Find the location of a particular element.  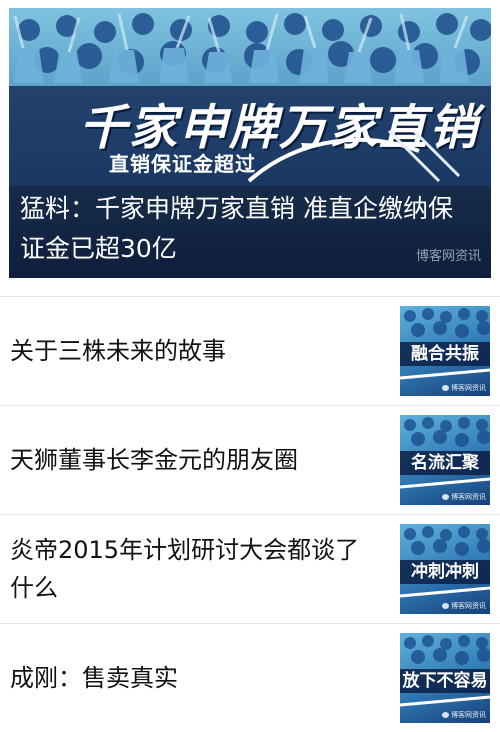

news-item: 成刚：售卖真实 放下不容易 博客网资讯 is located at coordinates (250, 678).